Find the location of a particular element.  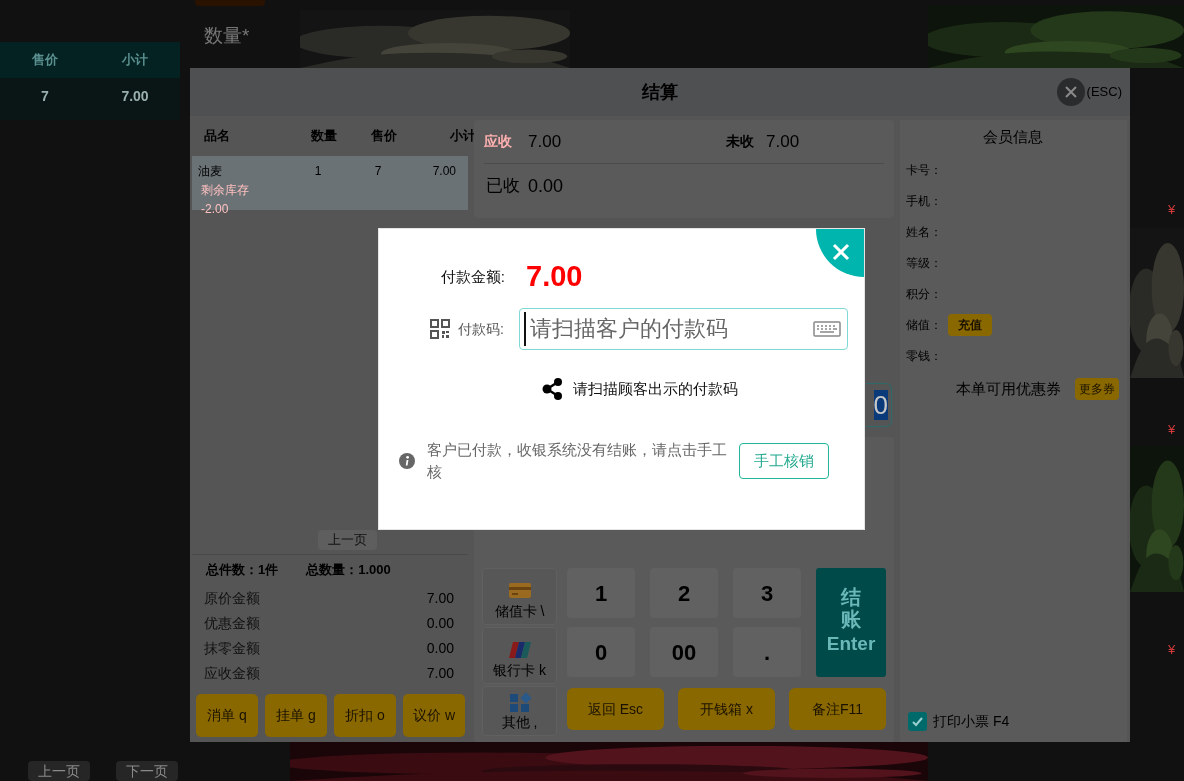

card-icon is located at coordinates (519, 591).